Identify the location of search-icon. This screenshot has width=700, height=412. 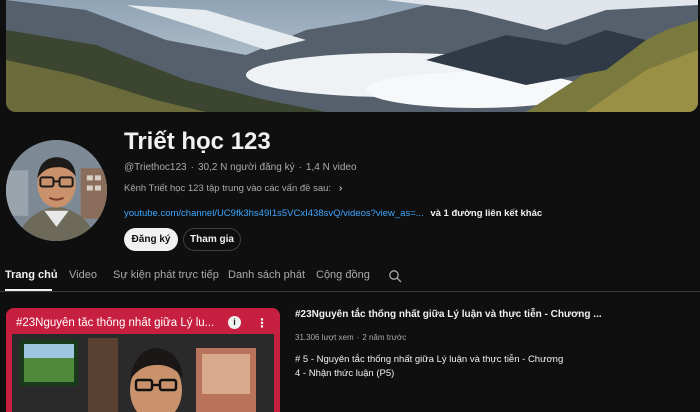
(395, 276).